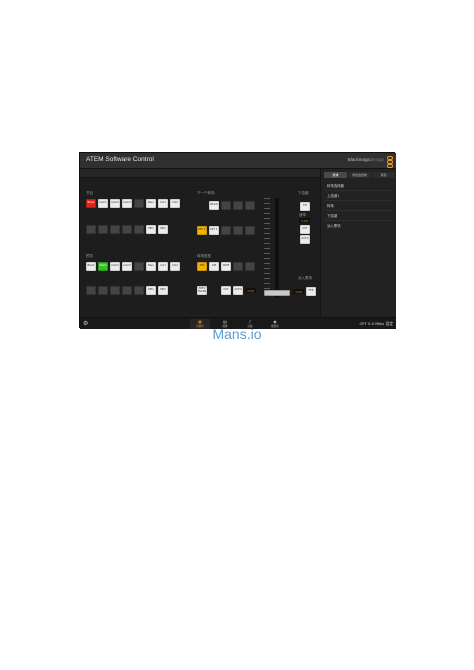 This screenshot has height=670, width=474. I want to click on brand-text: Blackmagicdesign, so click(366, 159).